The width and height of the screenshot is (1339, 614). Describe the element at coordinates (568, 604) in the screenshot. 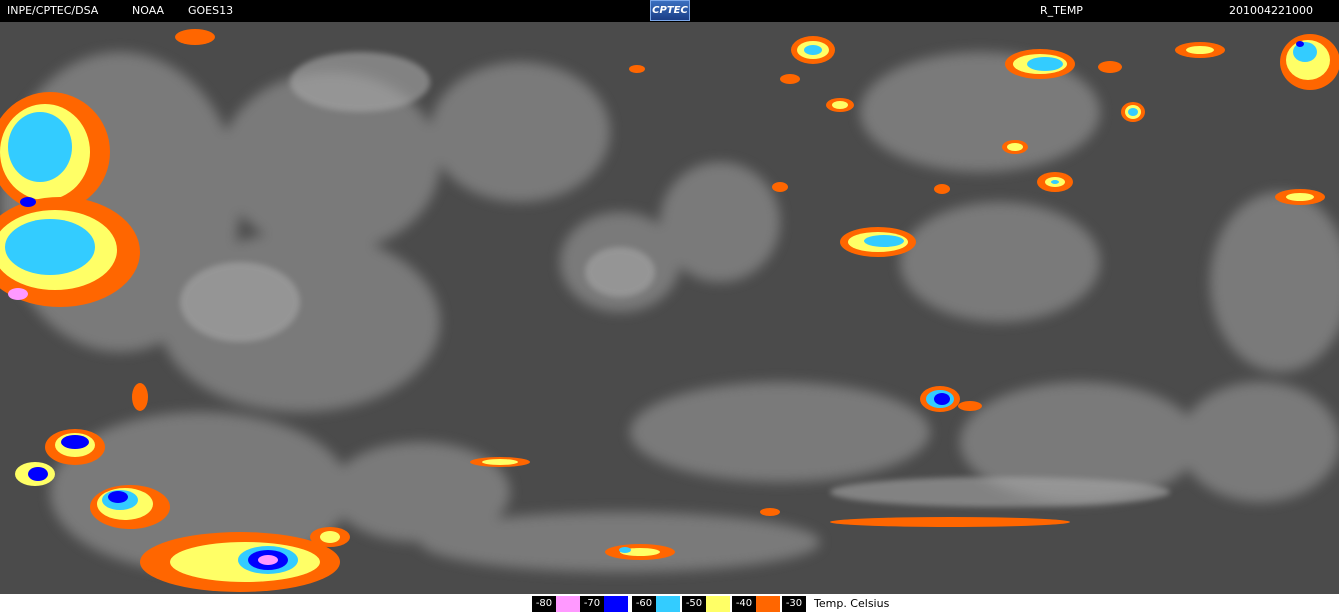

I see `legend-swatch-pink` at that location.